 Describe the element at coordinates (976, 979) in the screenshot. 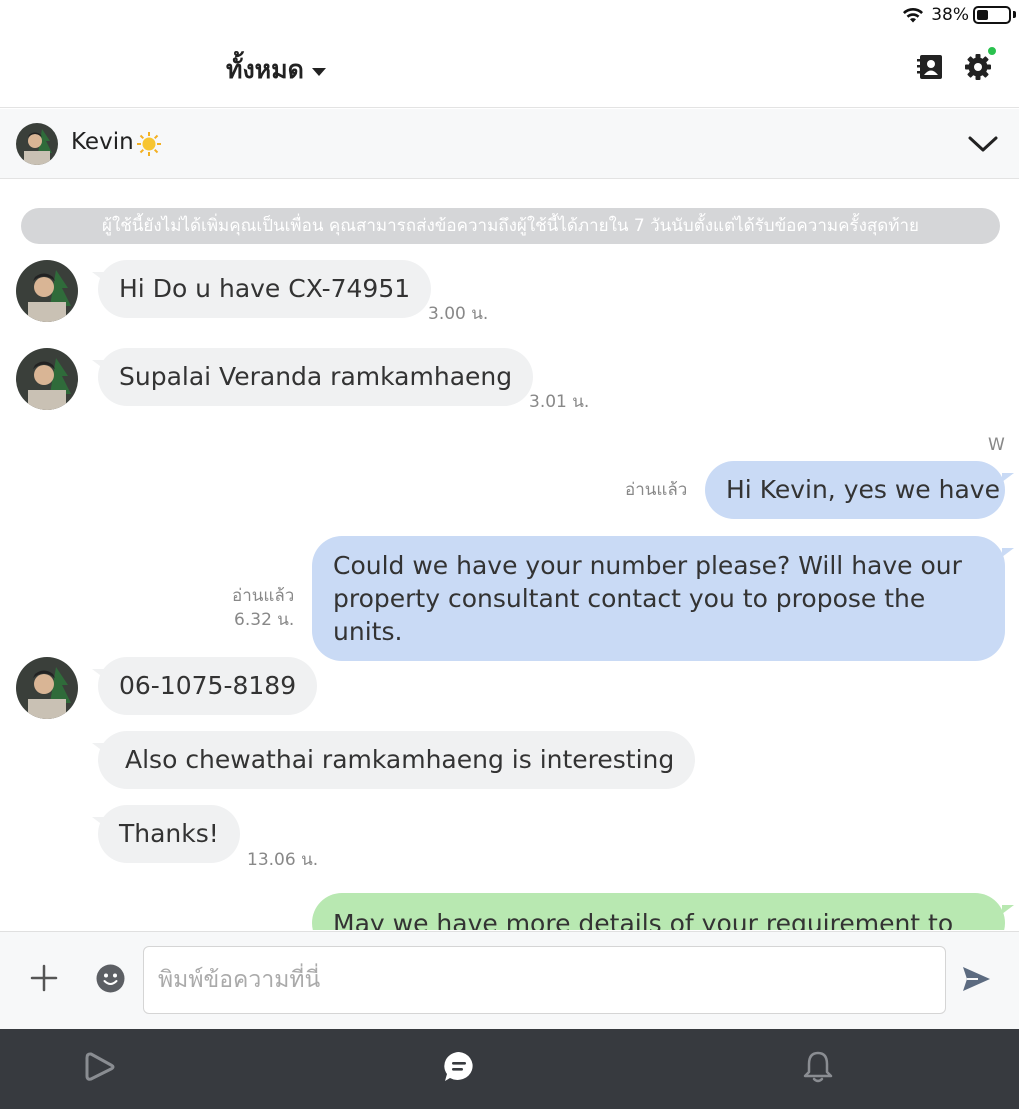

I see `send-icon` at that location.